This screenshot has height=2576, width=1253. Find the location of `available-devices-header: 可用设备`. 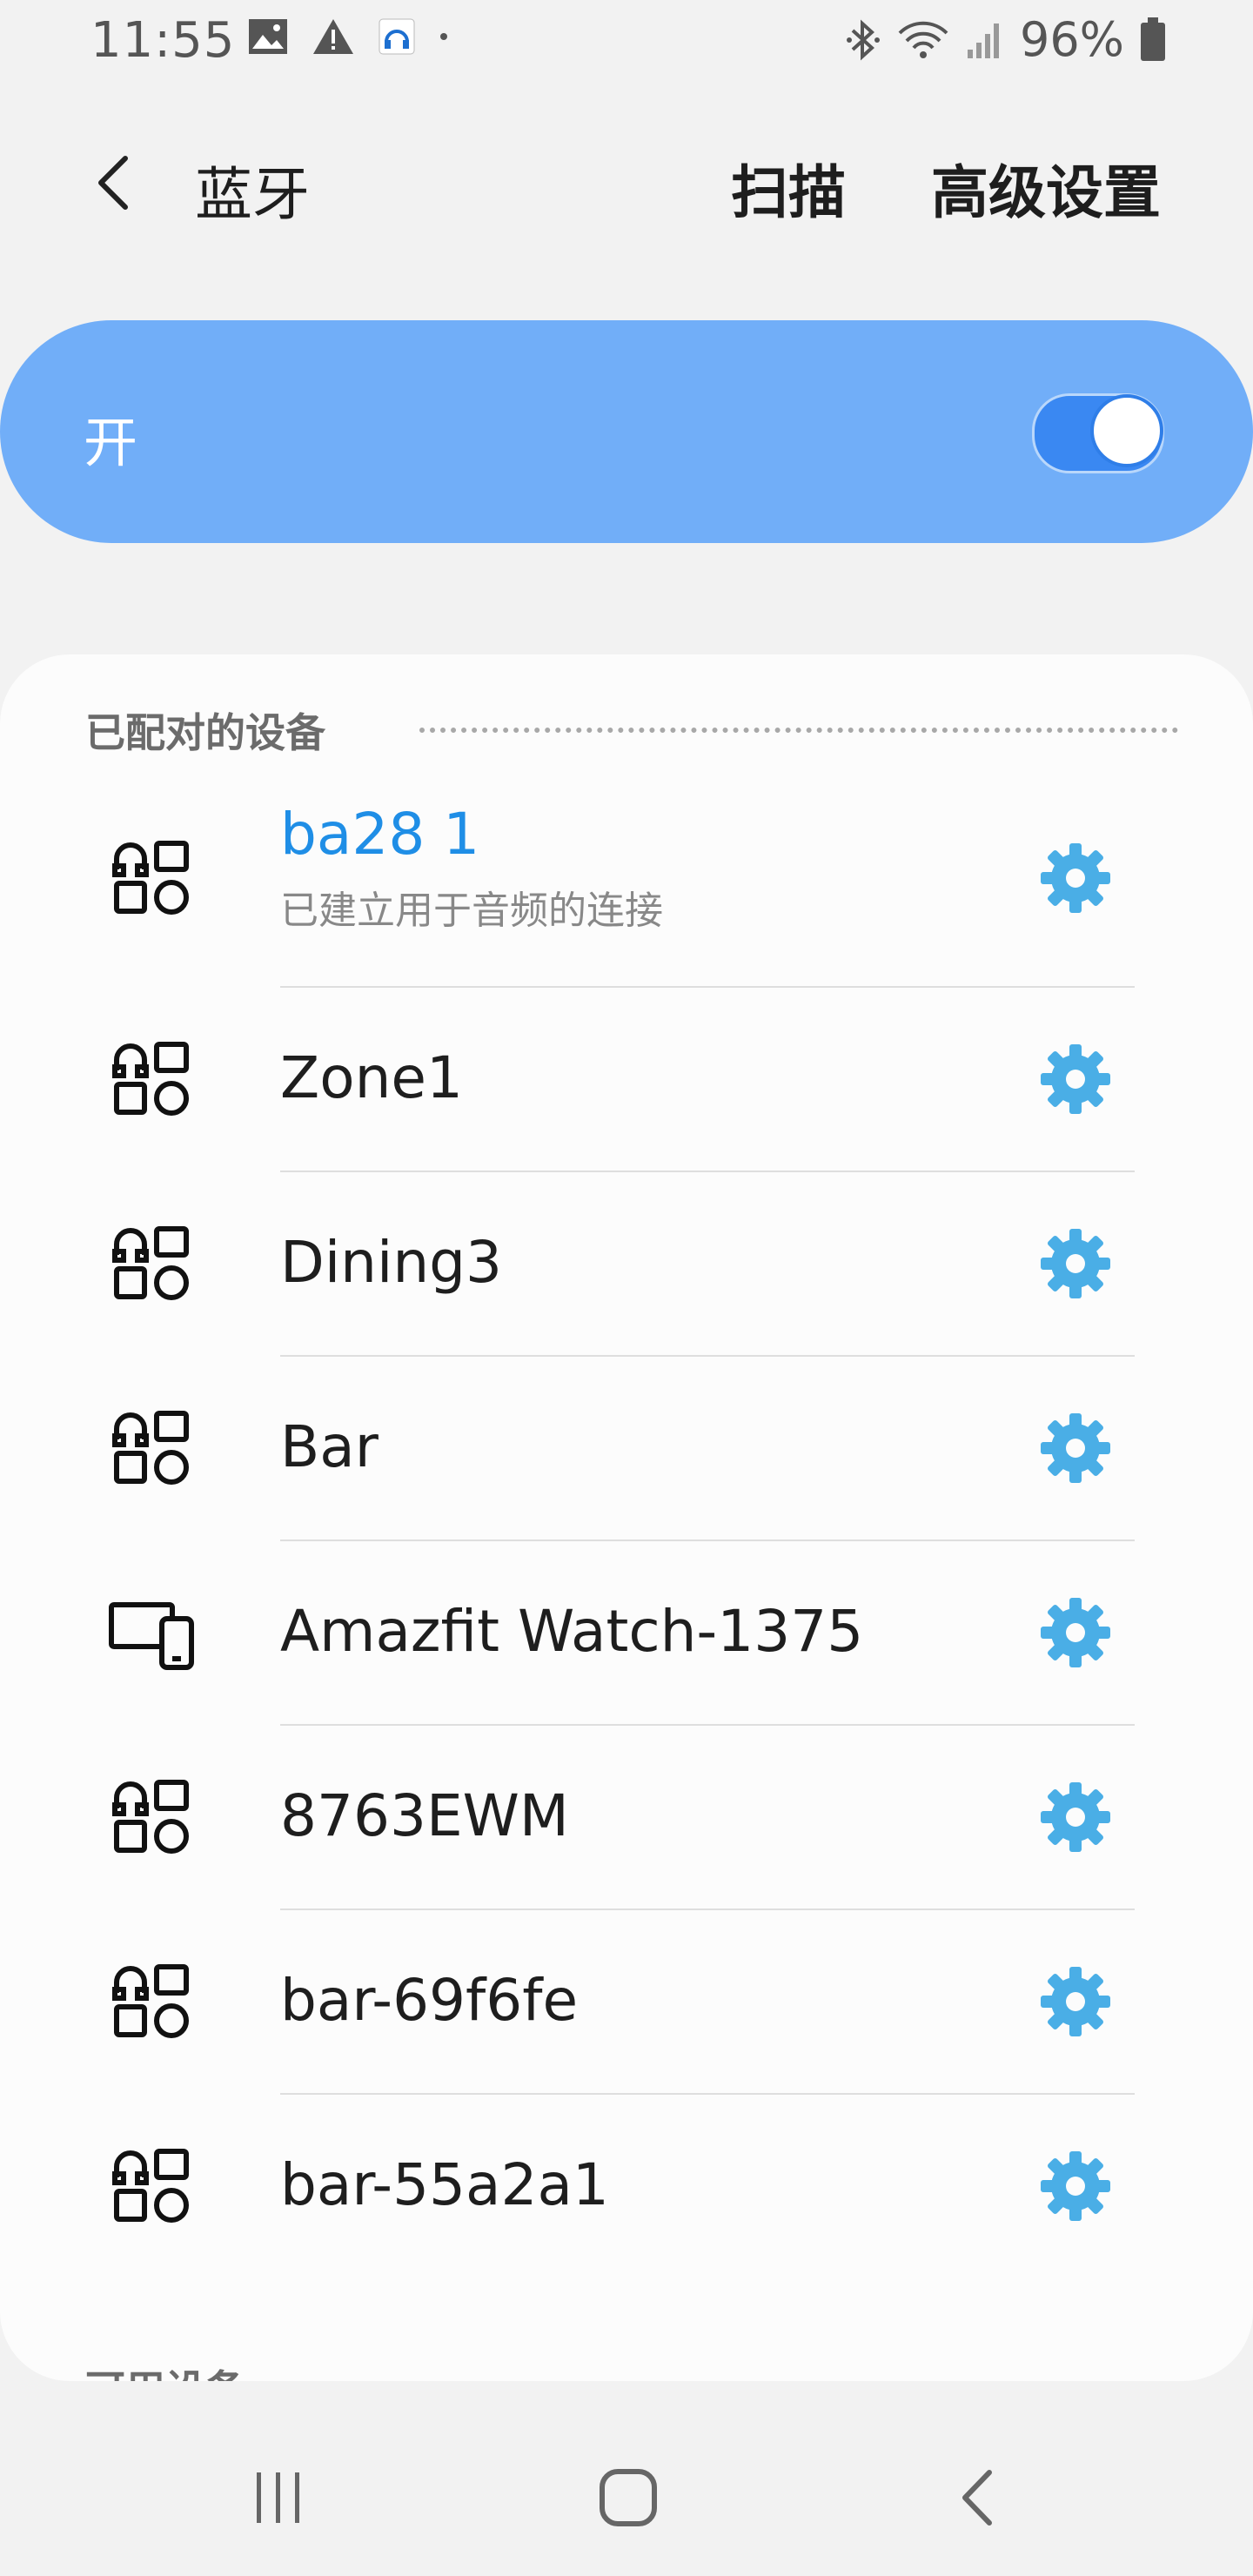

available-devices-header: 可用设备 is located at coordinates (165, 2369).